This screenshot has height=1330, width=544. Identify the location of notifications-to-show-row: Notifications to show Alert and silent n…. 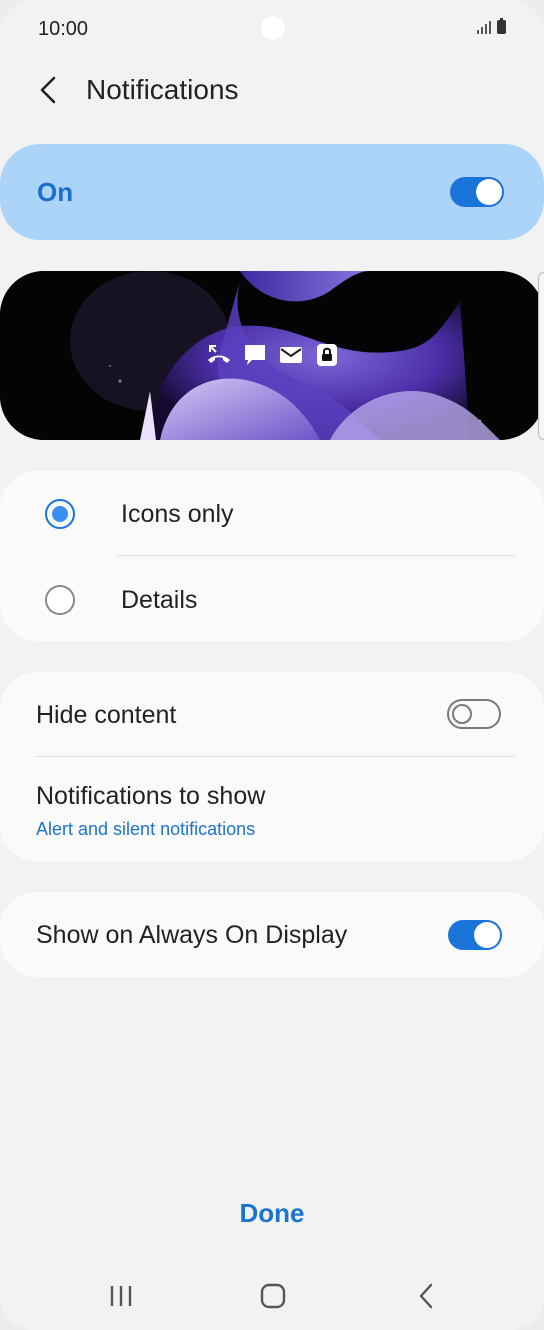
(272, 809).